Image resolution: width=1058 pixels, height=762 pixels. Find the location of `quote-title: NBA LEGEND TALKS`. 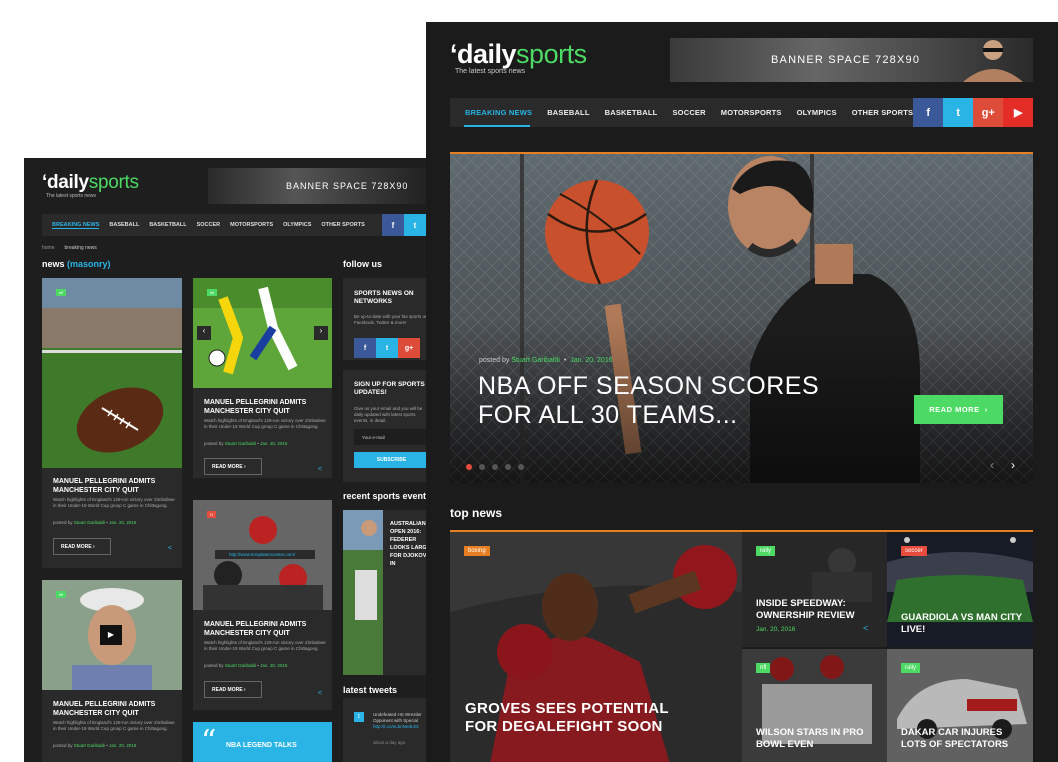

quote-title: NBA LEGEND TALKS is located at coordinates (261, 745).